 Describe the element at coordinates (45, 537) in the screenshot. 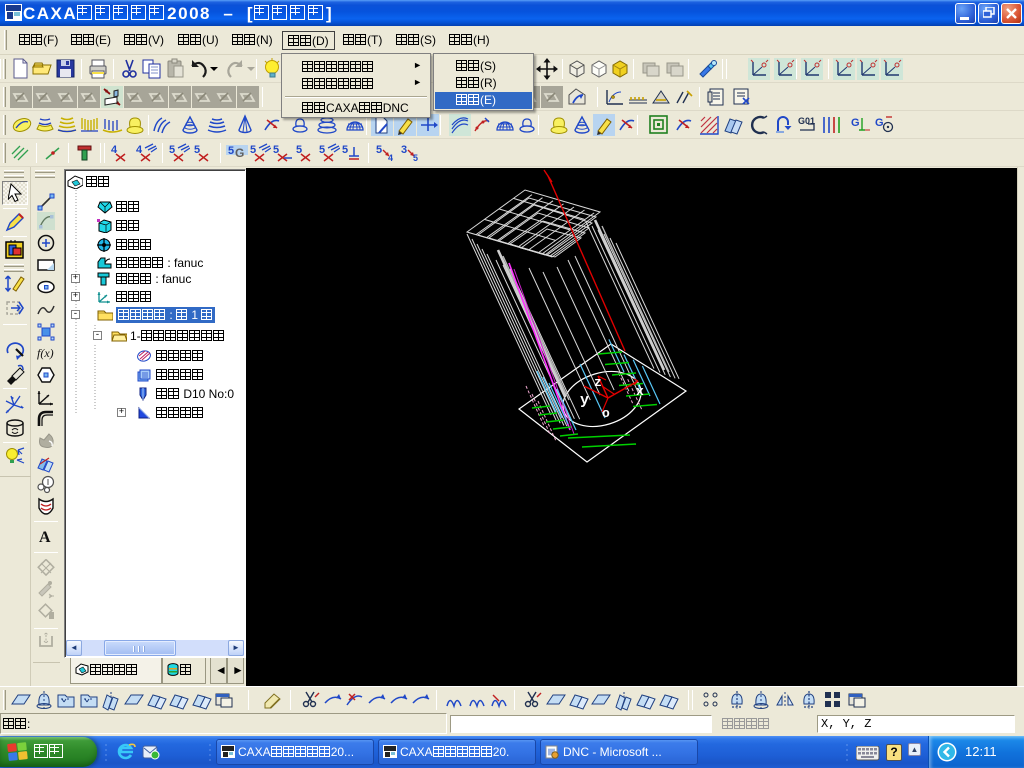

I see `svg-text: A` at that location.